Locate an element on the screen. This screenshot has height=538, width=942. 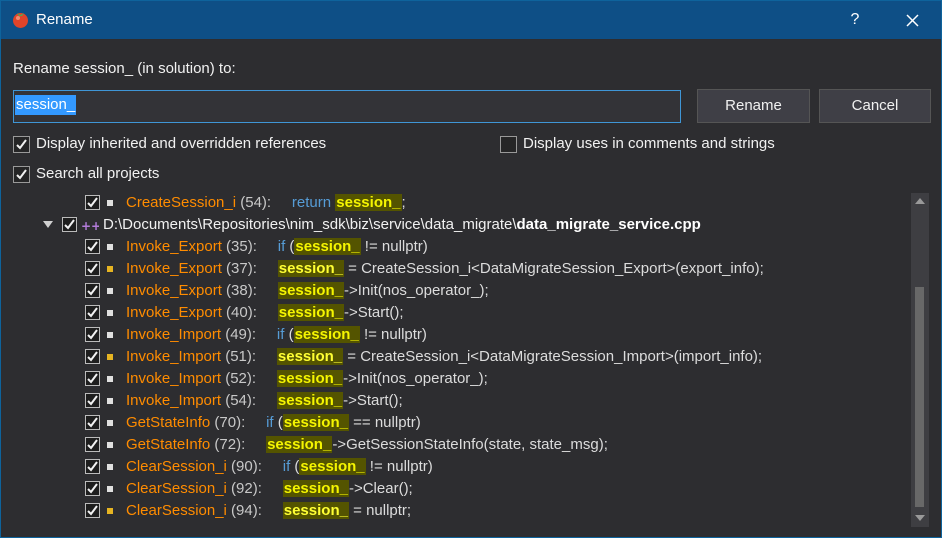
reference-row: ClearSession_i (94): session_ = nullptr; is located at coordinates (456, 512).